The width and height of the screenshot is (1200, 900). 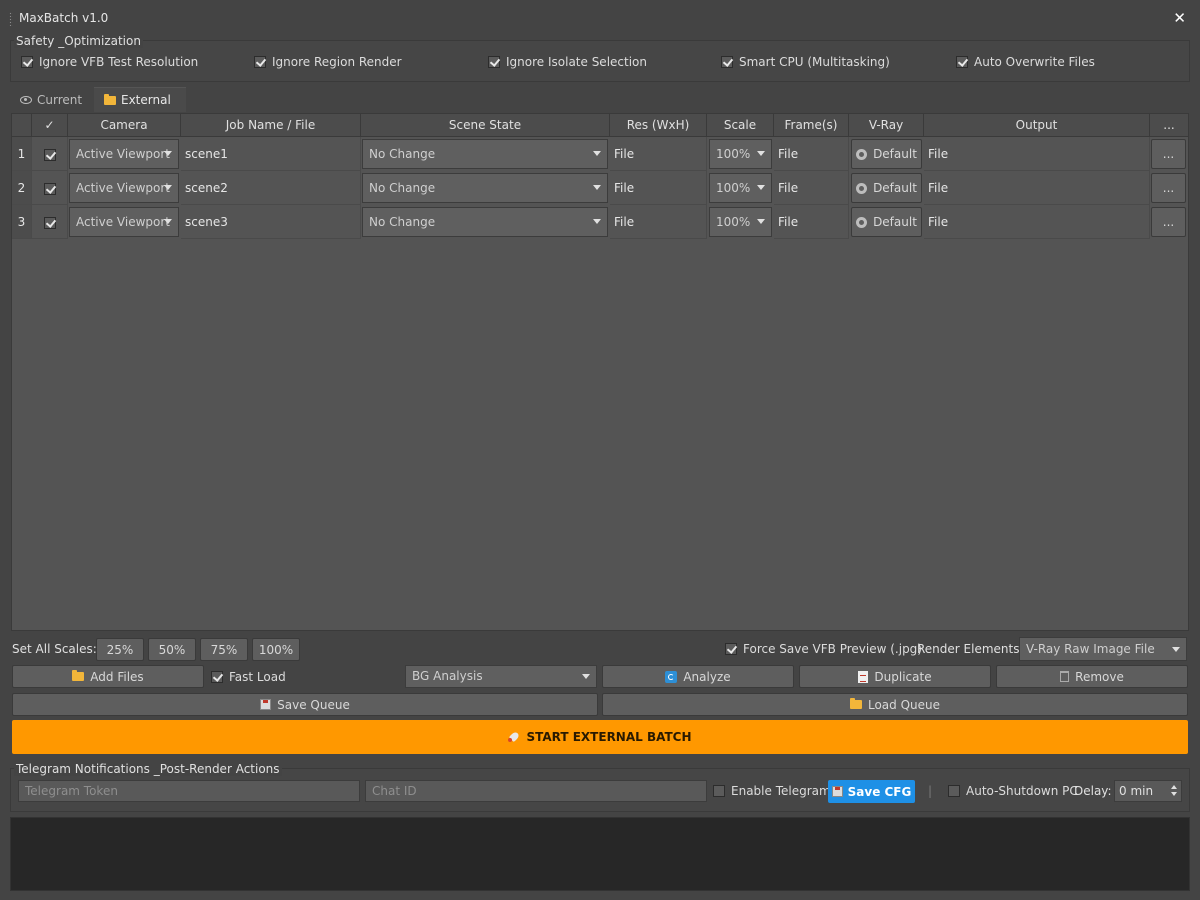 I want to click on refresh-icon, so click(x=671, y=676).